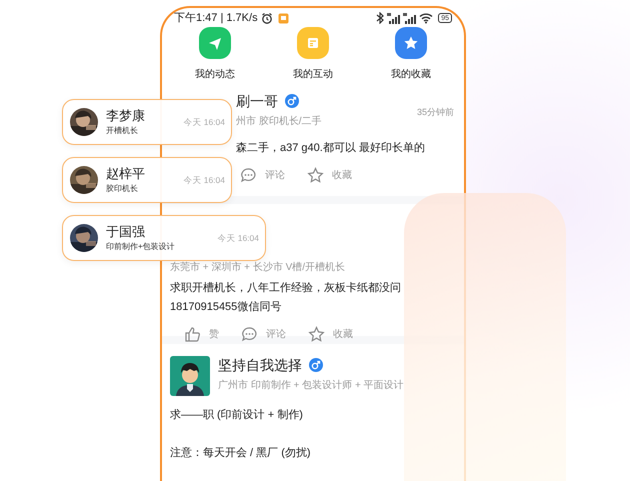  What do you see at coordinates (426, 18) in the screenshot?
I see `wifi-icon` at bounding box center [426, 18].